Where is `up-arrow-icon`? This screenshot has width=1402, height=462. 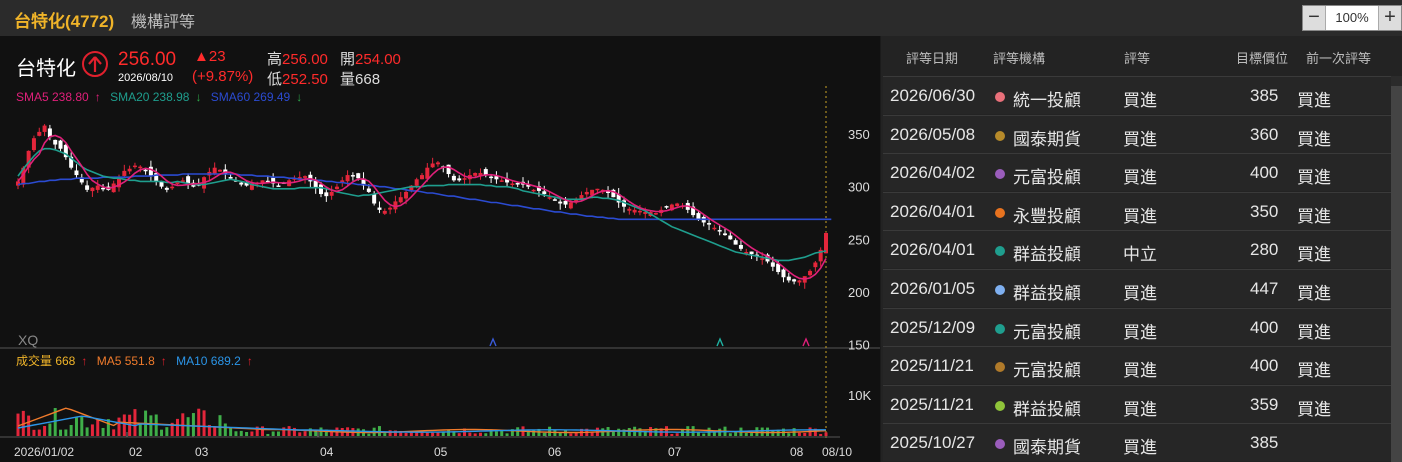 up-arrow-icon is located at coordinates (95, 64).